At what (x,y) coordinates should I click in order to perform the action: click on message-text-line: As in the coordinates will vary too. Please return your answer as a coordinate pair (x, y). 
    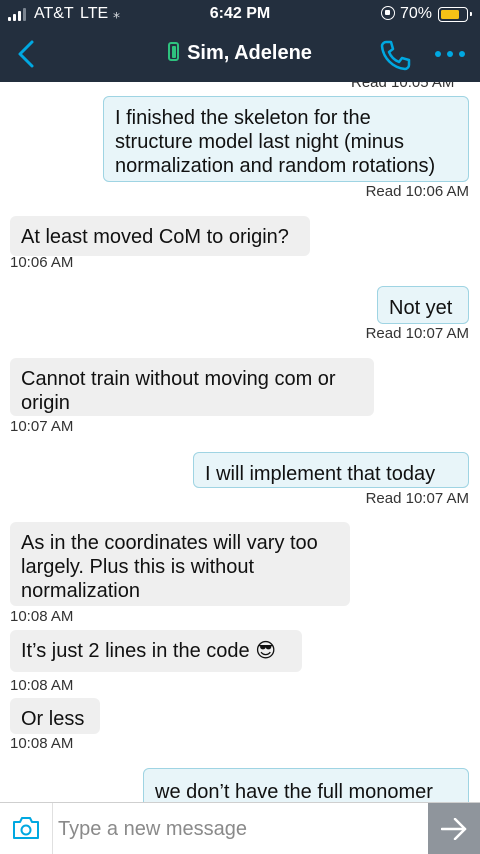
    Looking at the image, I should click on (169, 543).